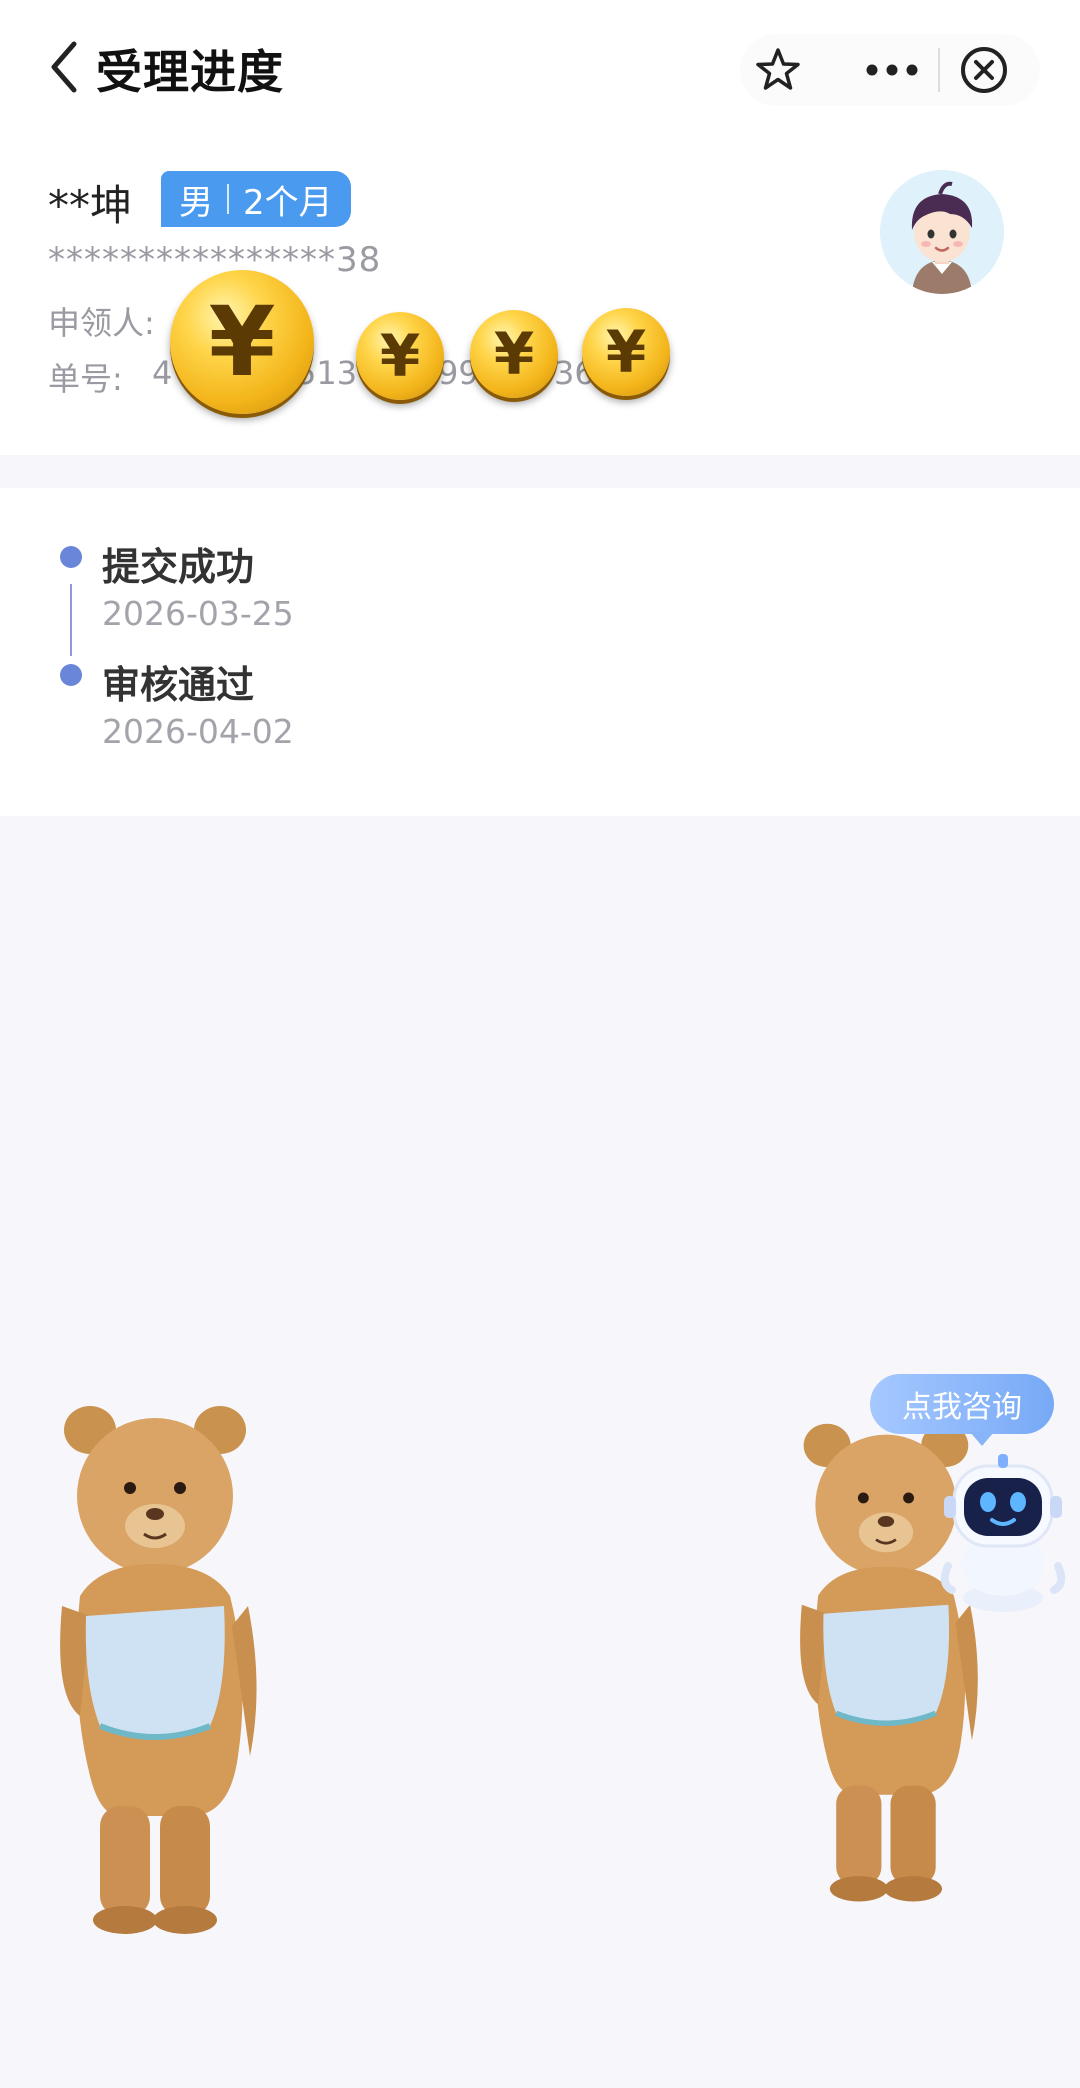 The width and height of the screenshot is (1080, 2088). What do you see at coordinates (71, 620) in the screenshot?
I see `timeline-connector` at bounding box center [71, 620].